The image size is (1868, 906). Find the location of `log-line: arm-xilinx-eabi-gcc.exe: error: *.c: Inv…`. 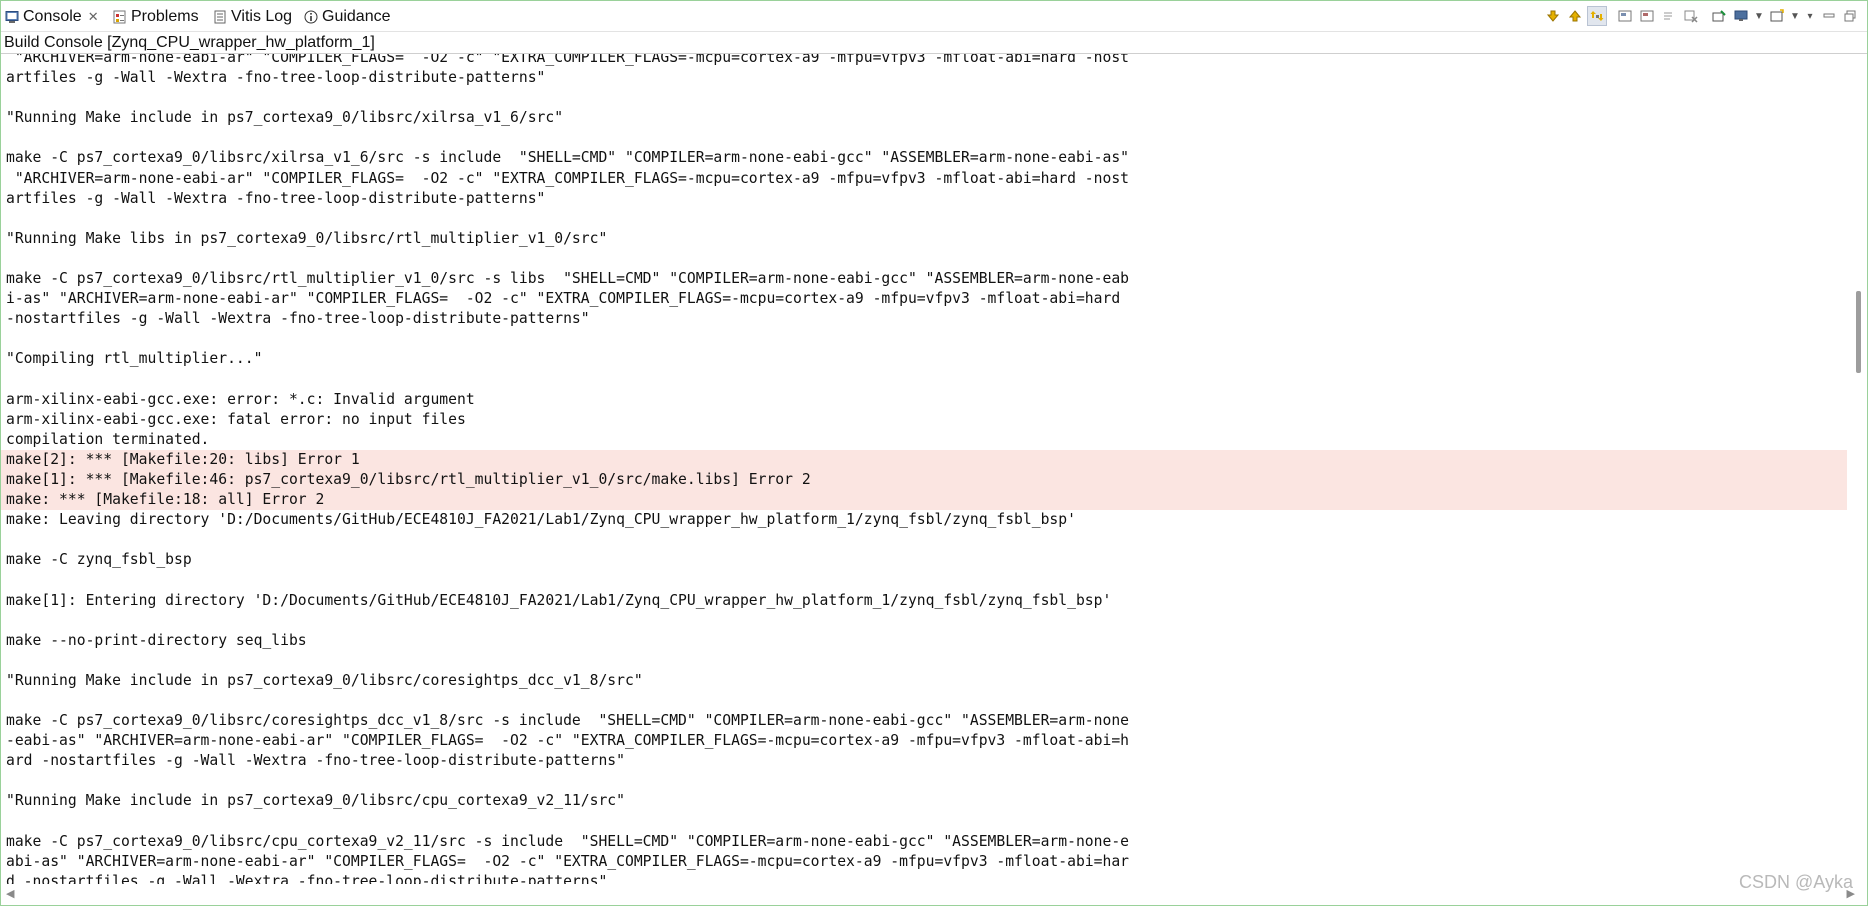

log-line: arm-xilinx-eabi-gcc.exe: error: *.c: Inv… is located at coordinates (240, 399).